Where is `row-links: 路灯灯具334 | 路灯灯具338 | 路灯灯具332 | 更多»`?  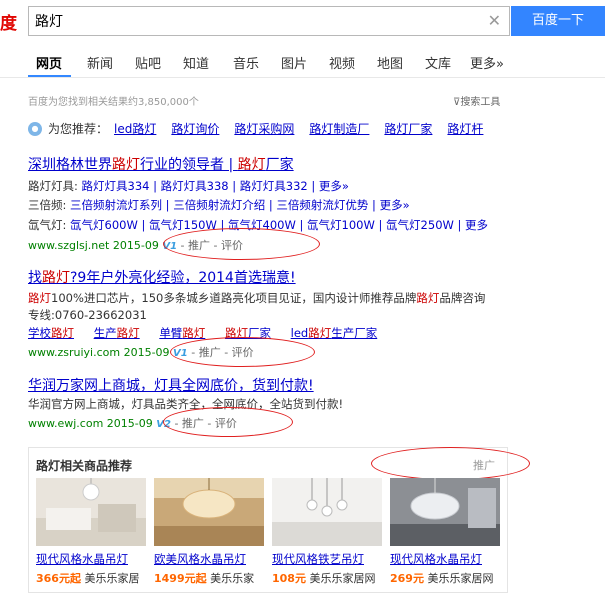 row-links: 路灯灯具334 | 路灯灯具338 | 路灯灯具332 | 更多» is located at coordinates (215, 186).